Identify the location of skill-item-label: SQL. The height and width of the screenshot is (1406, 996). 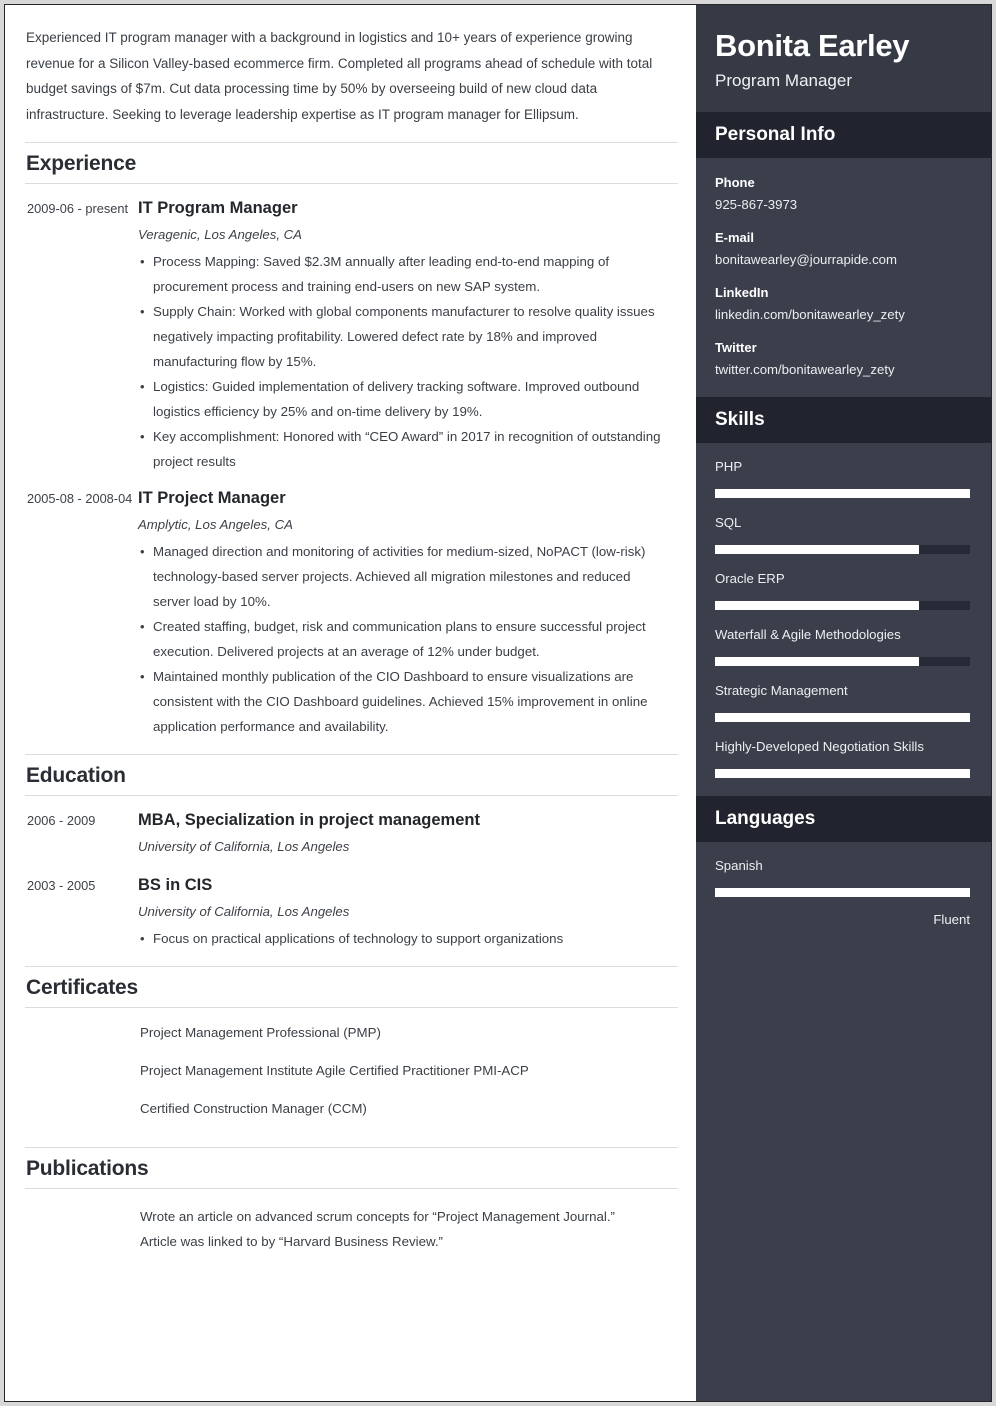
(728, 522).